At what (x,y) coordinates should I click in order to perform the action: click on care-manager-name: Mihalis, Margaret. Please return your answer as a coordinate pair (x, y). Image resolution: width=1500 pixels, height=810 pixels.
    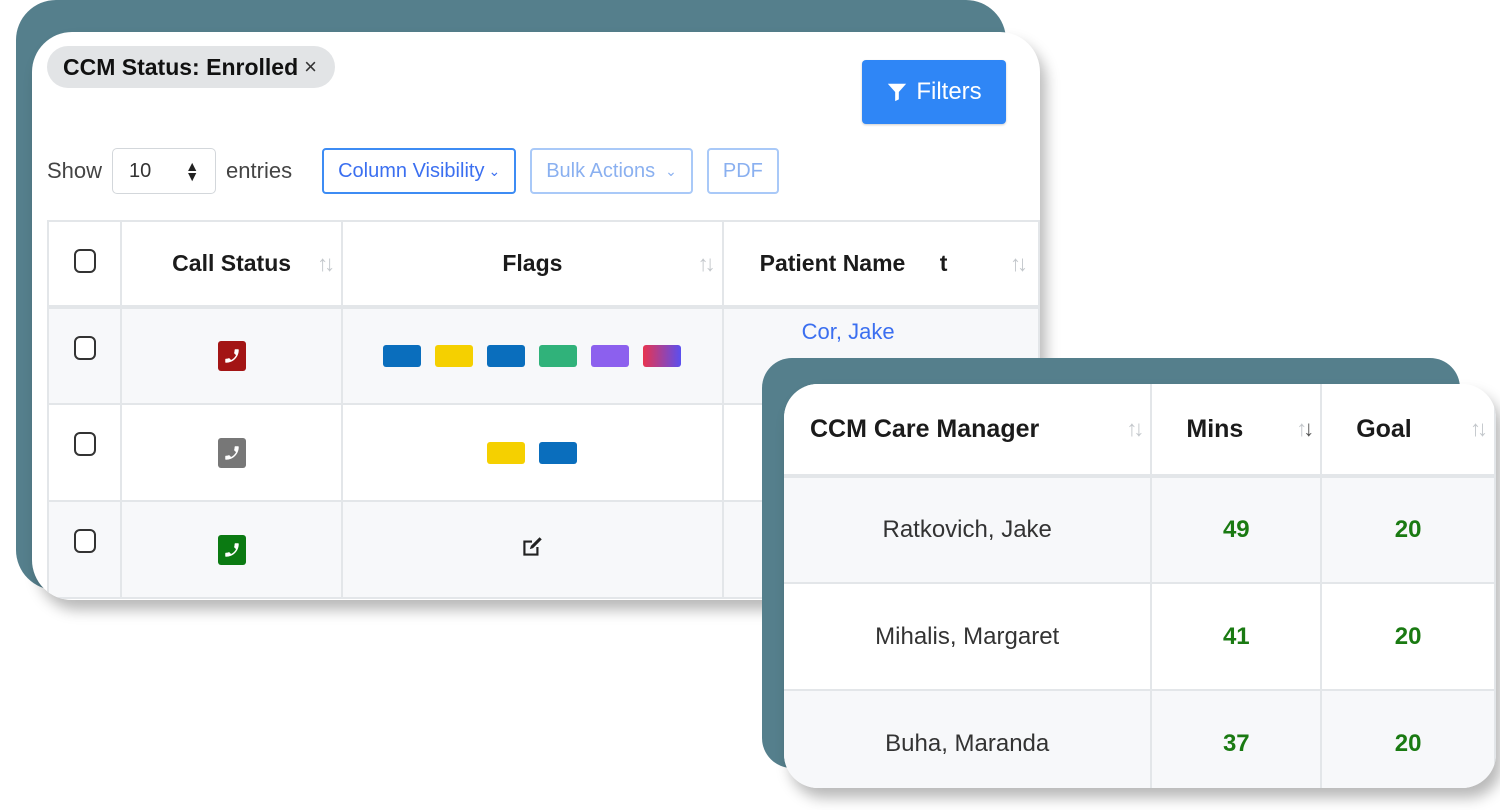
    Looking at the image, I should click on (968, 636).